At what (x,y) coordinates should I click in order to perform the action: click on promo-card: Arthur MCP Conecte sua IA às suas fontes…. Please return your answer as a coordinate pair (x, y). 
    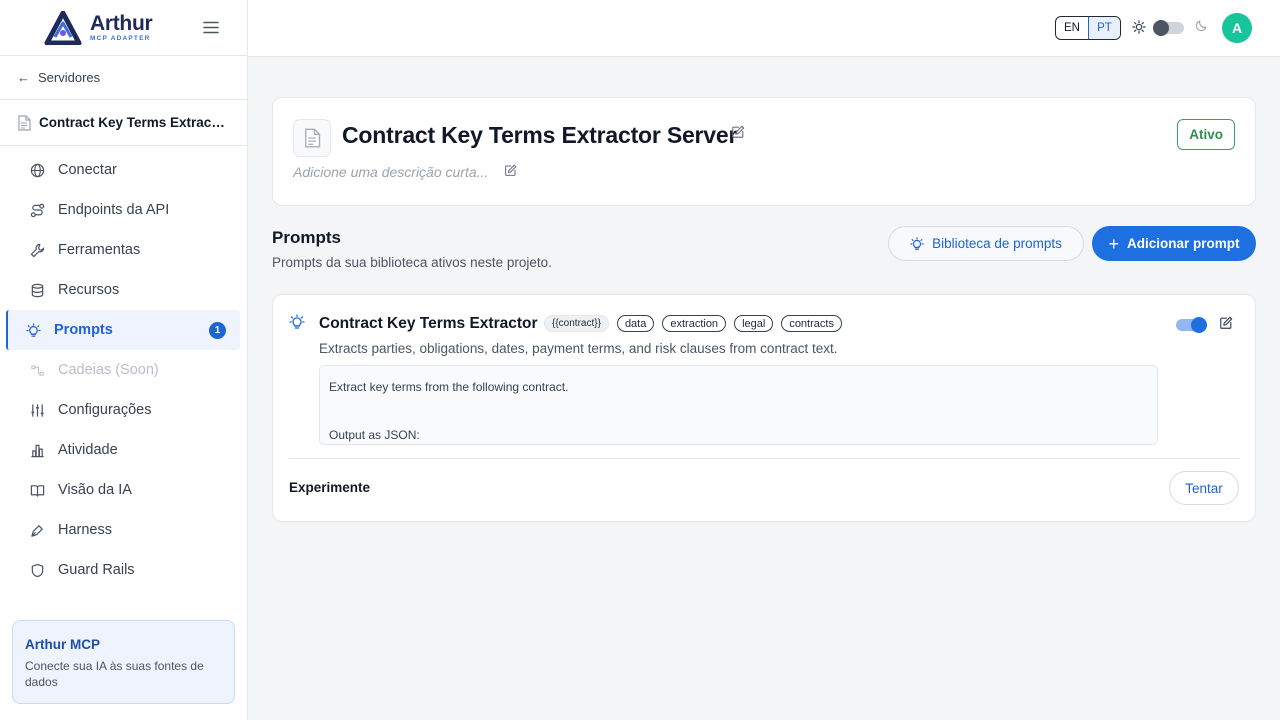
    Looking at the image, I should click on (123, 662).